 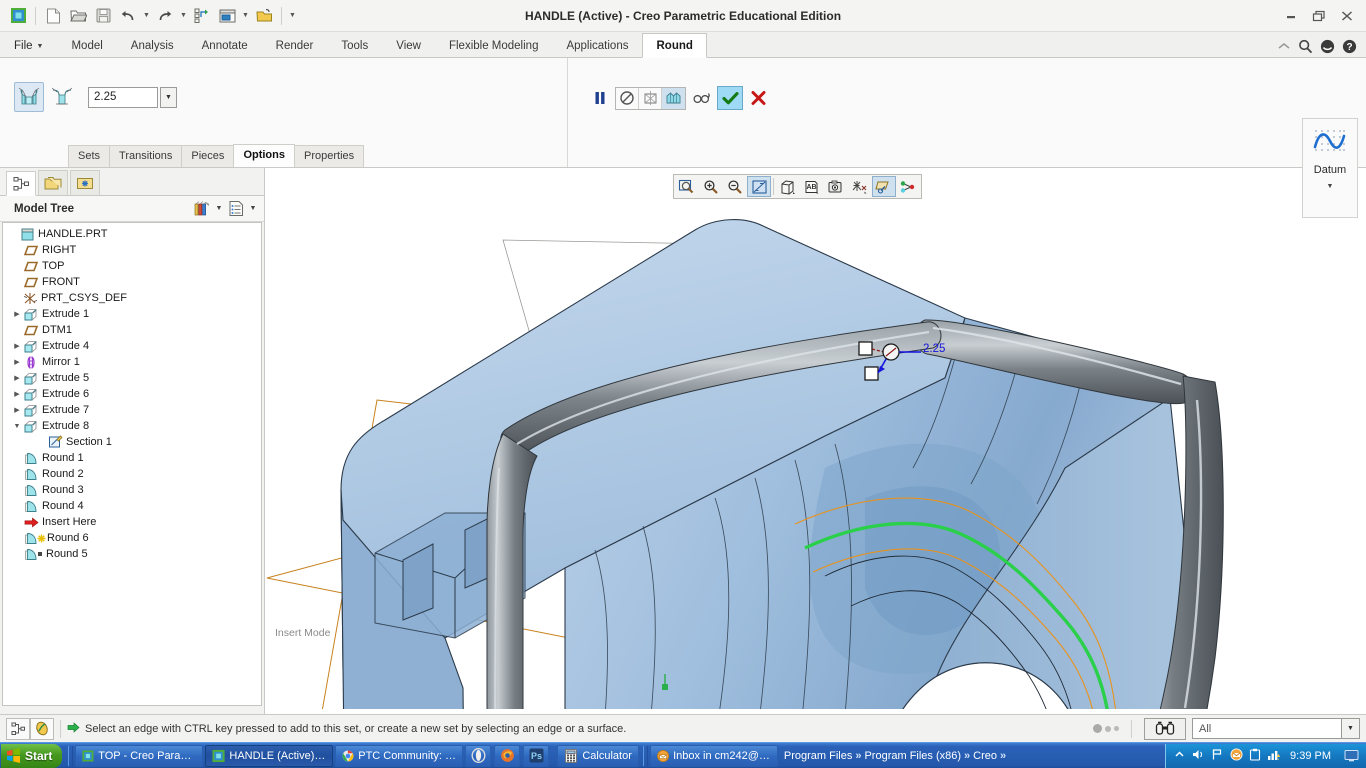 I want to click on tab-annotate: Annotate, so click(x=225, y=45).